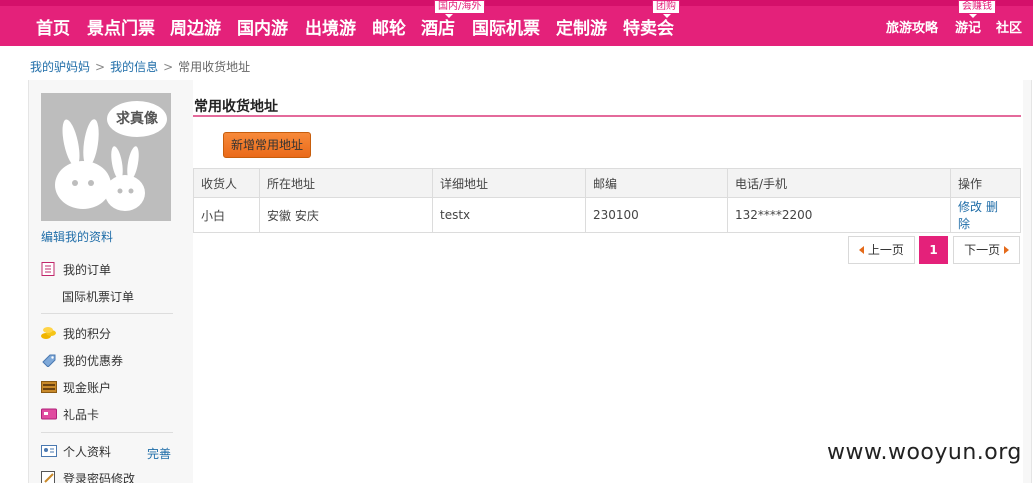 The height and width of the screenshot is (483, 1033). I want to click on table-header-row: 收货人 所在地址 详细地址 邮编 电话/手机 操作, so click(607, 183).